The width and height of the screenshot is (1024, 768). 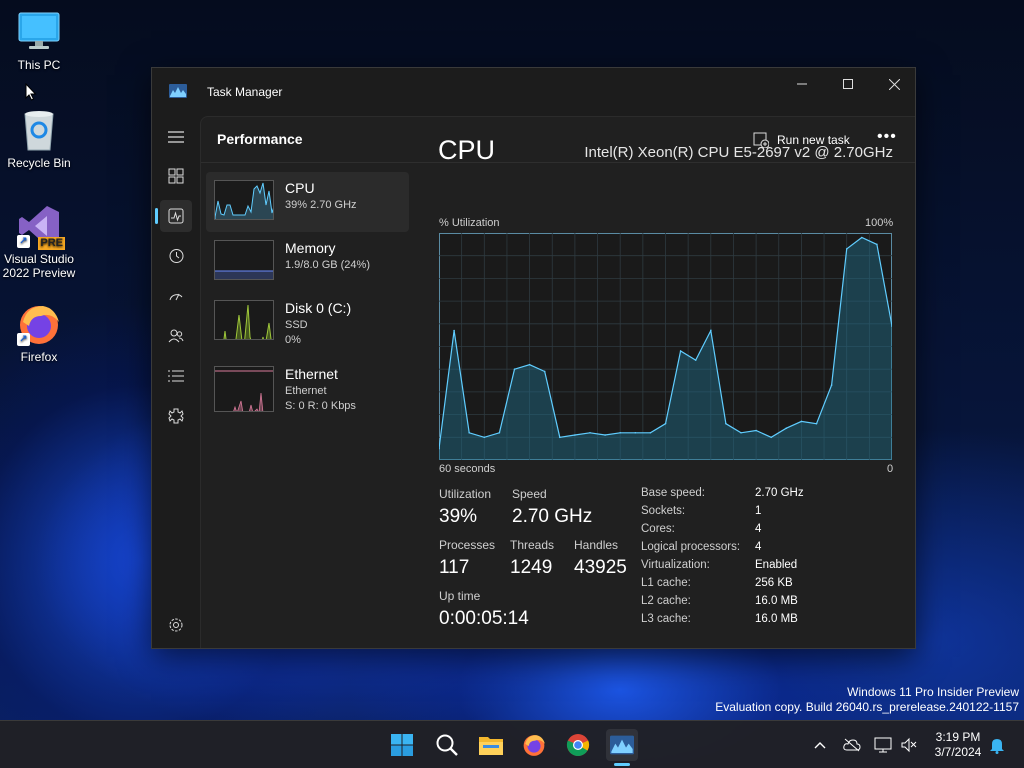 What do you see at coordinates (758, 511) in the screenshot?
I see `spec-value: 1` at bounding box center [758, 511].